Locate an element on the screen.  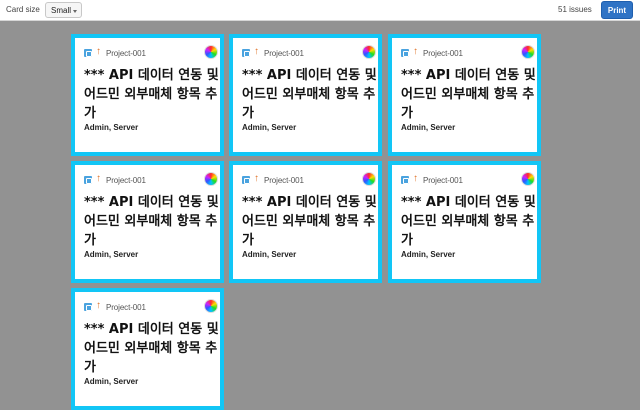
issue-count: 51 issues is located at coordinates (575, 9).